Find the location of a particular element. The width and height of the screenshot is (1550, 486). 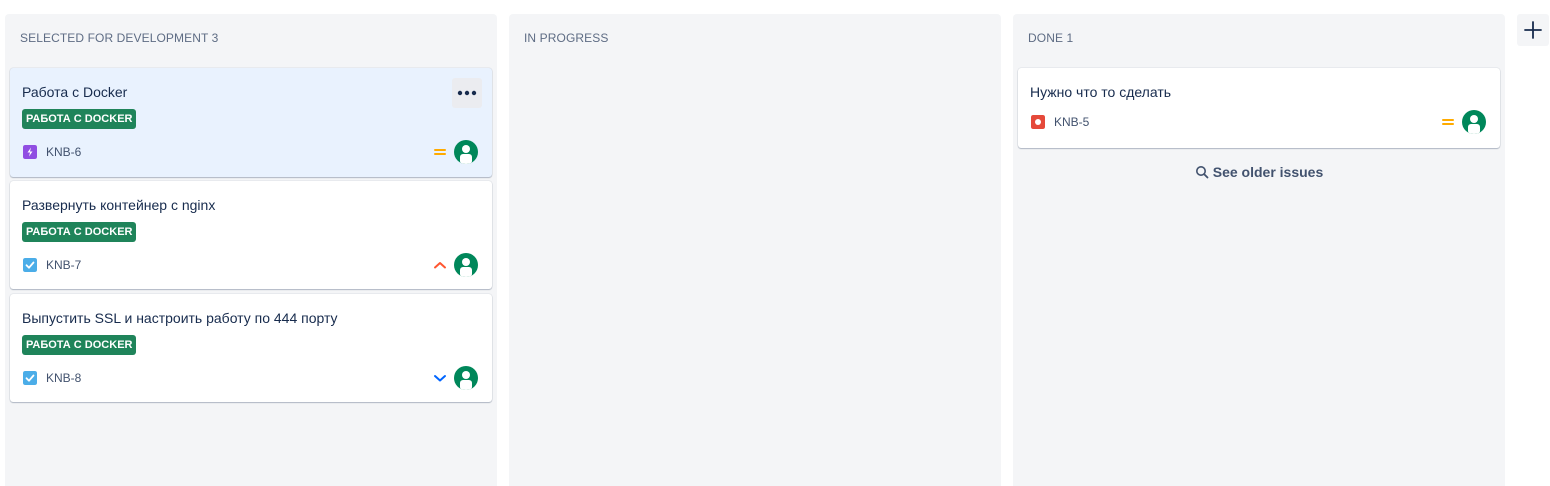

see-older-label: See older issues is located at coordinates (1268, 172).